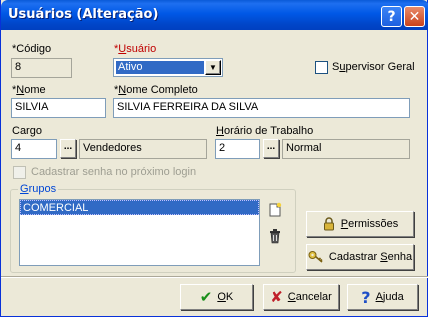 This screenshot has width=428, height=317. What do you see at coordinates (139, 207) in the screenshot?
I see `list-item: COMERCIAL` at bounding box center [139, 207].